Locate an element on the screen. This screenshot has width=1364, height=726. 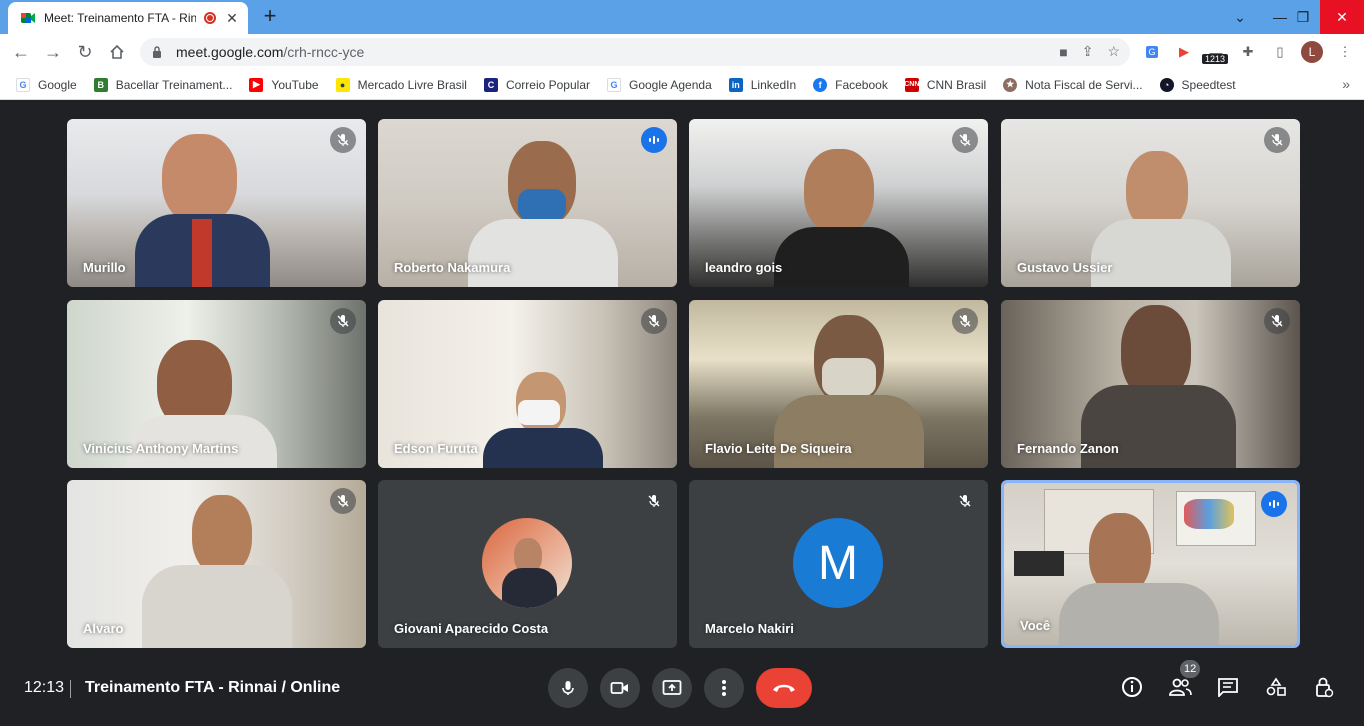
participant-tile: Murillo is located at coordinates (216, 203).